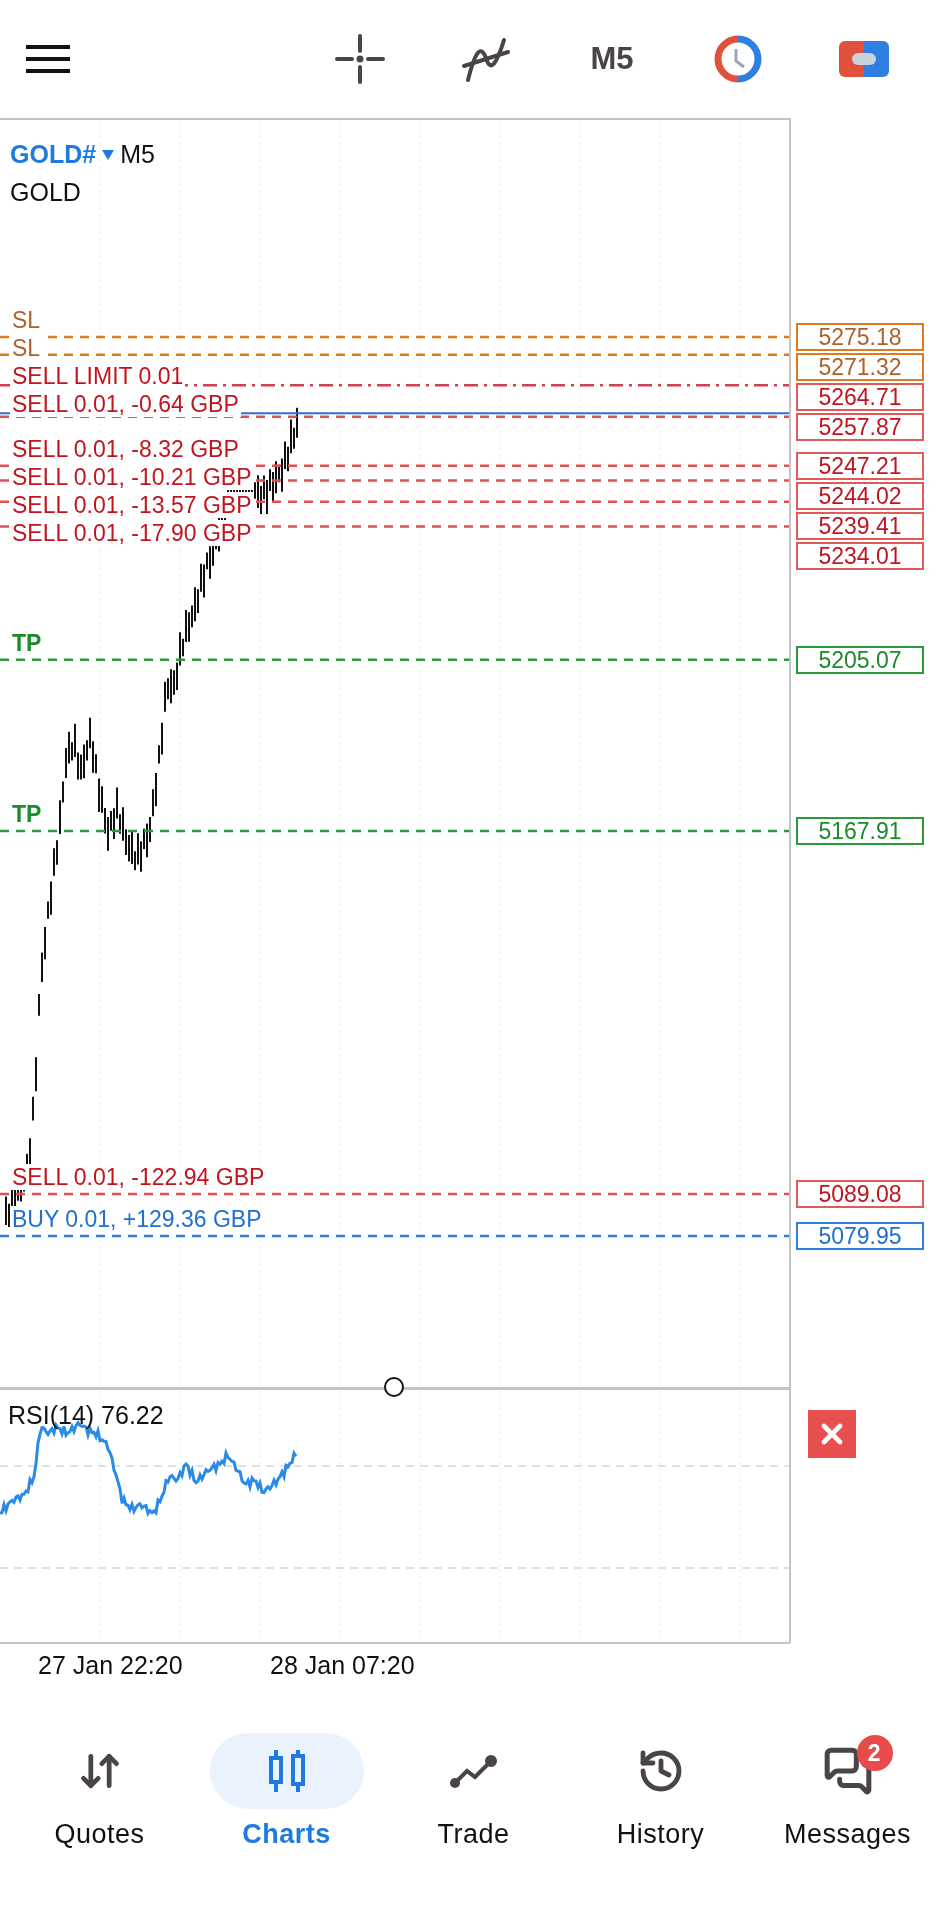 The image size is (947, 1920). I want to click on price-tag: 5247.21, so click(860, 465).